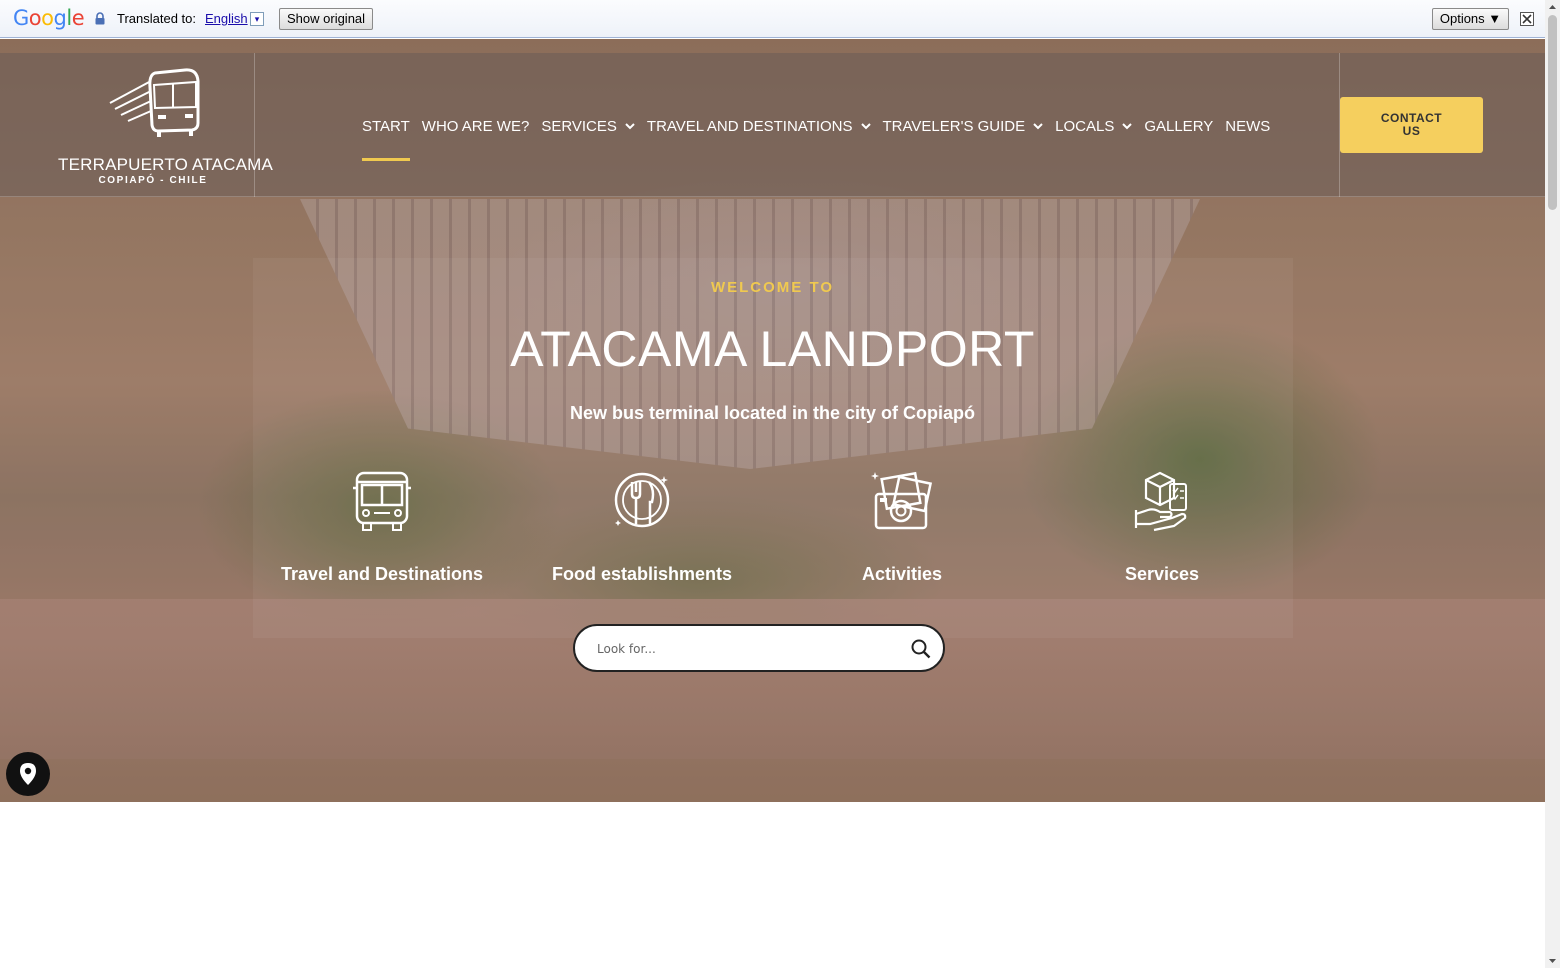 The width and height of the screenshot is (1560, 968). I want to click on search-input, so click(747, 649).